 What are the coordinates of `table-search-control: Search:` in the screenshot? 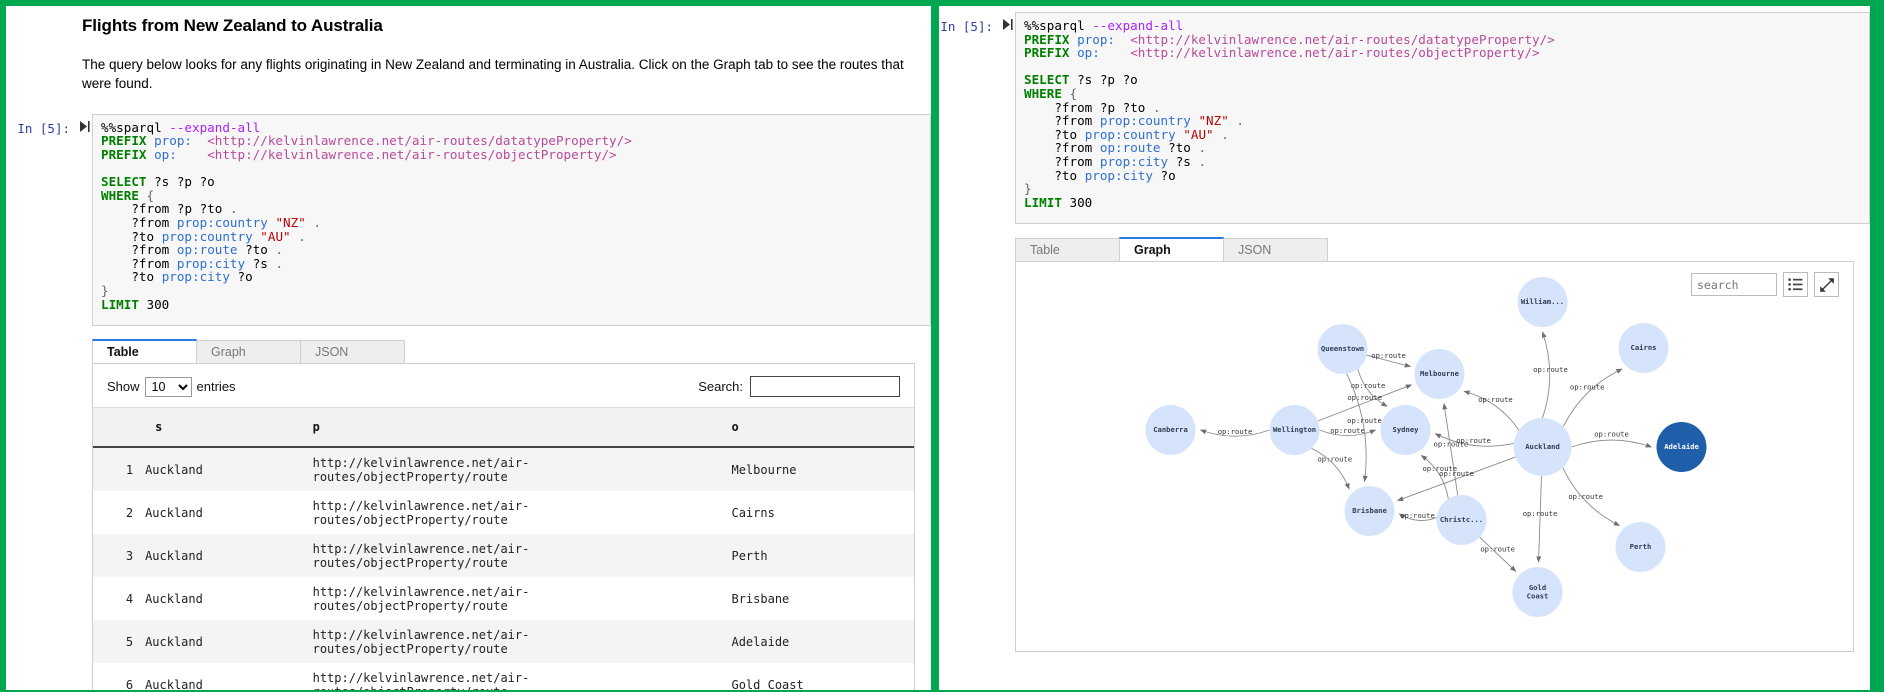 It's located at (799, 387).